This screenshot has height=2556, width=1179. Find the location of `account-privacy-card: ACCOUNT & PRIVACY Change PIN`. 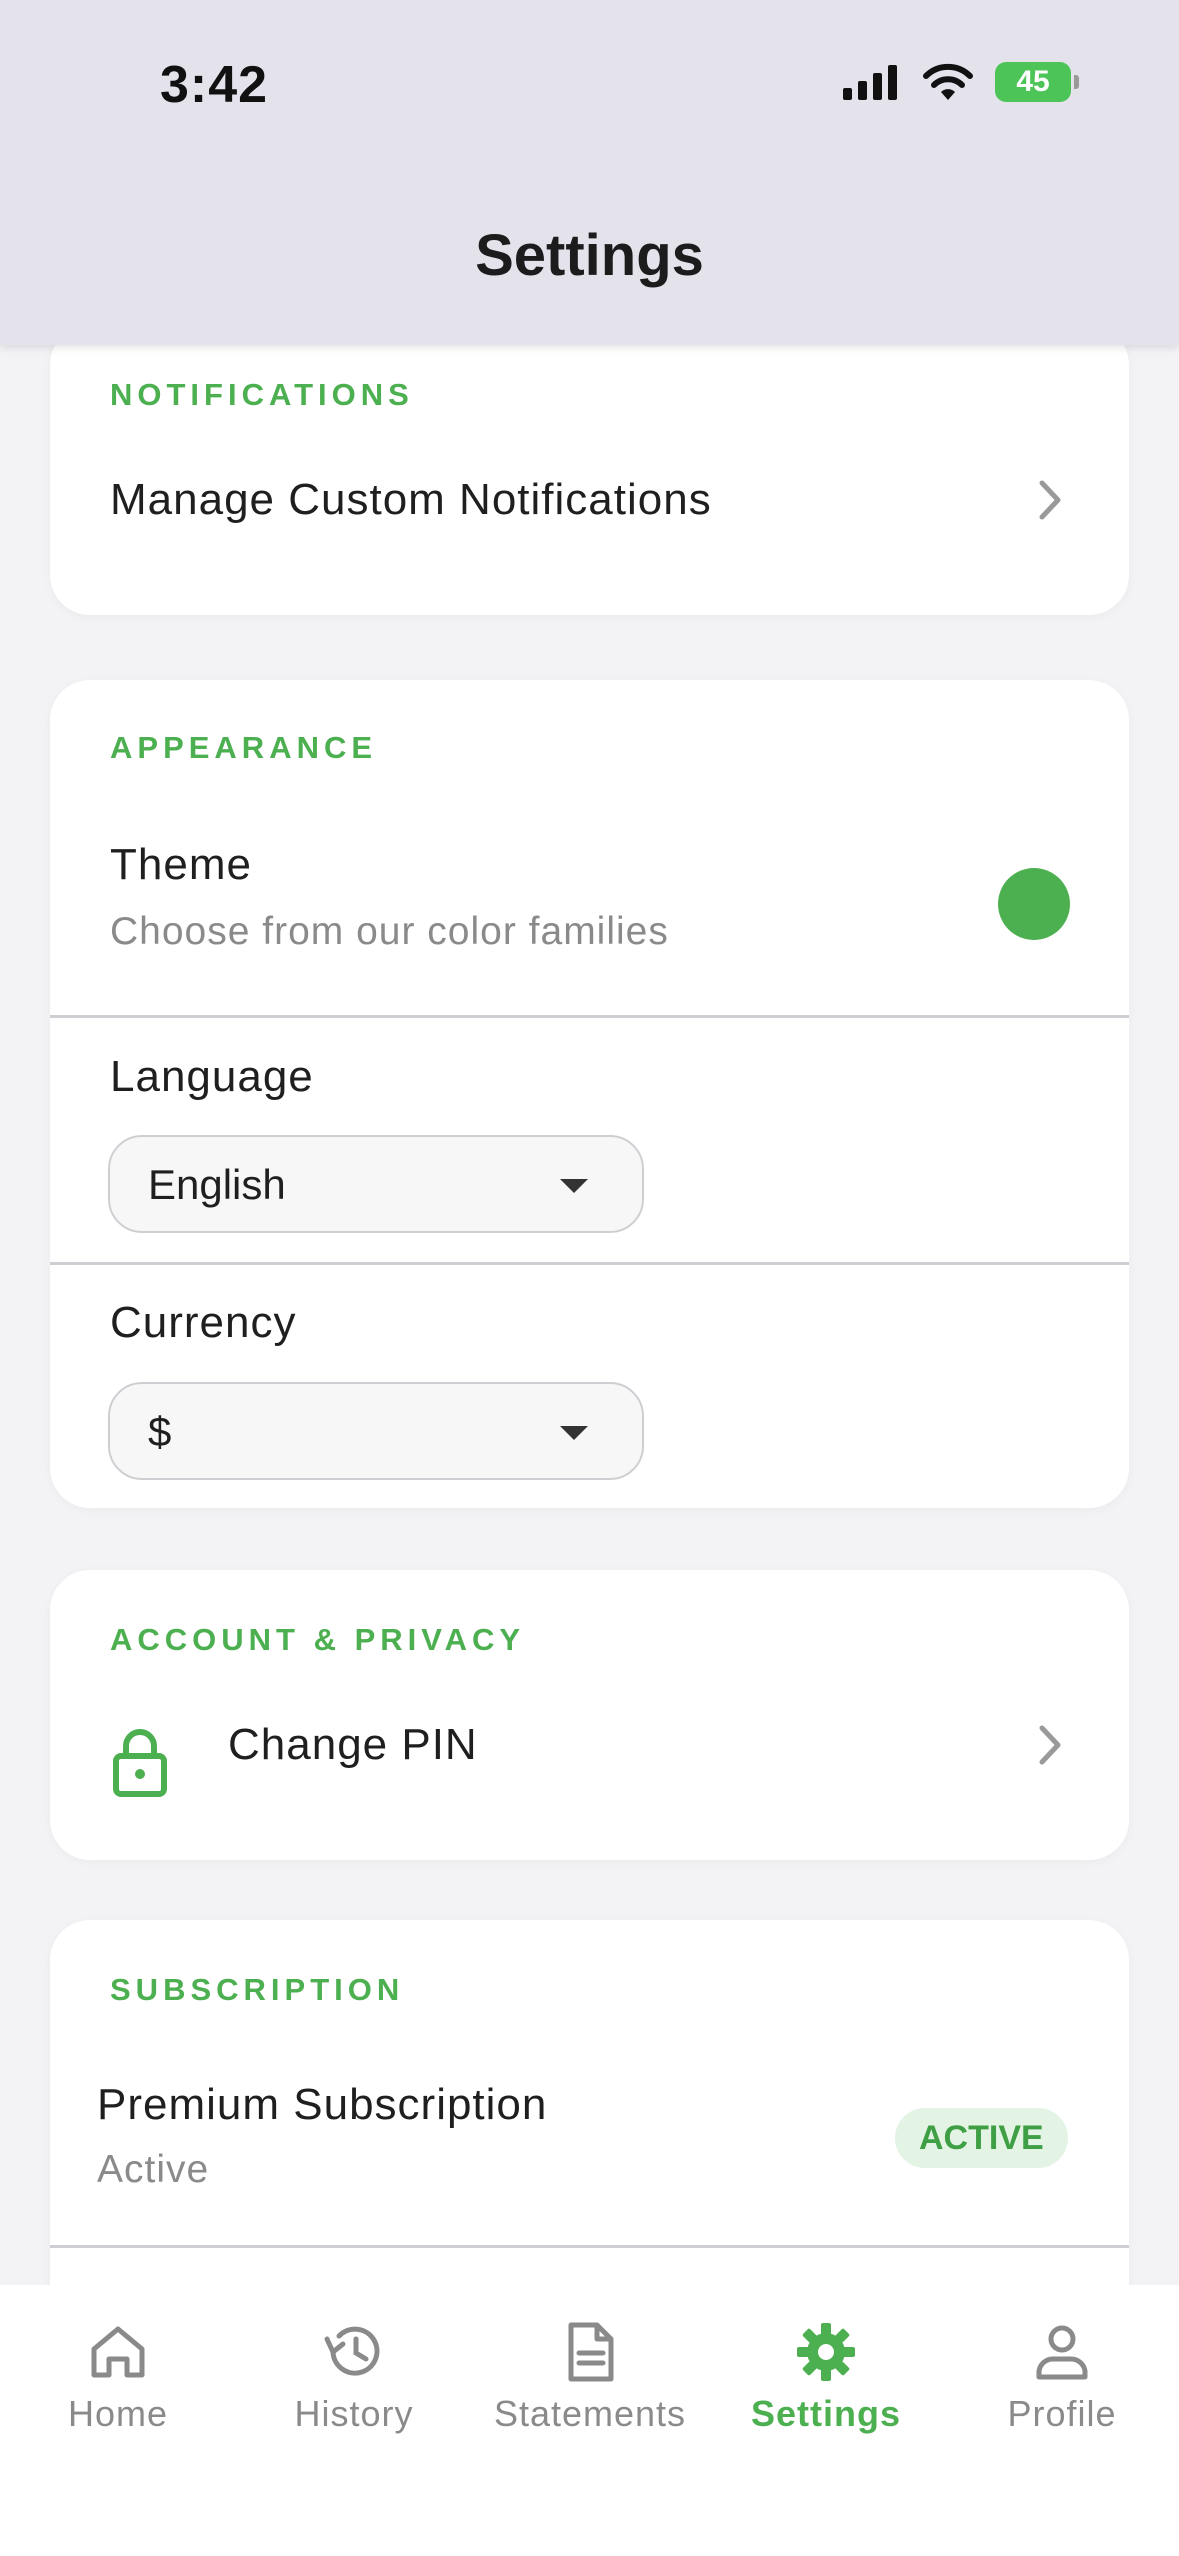

account-privacy-card: ACCOUNT & PRIVACY Change PIN is located at coordinates (589, 1715).